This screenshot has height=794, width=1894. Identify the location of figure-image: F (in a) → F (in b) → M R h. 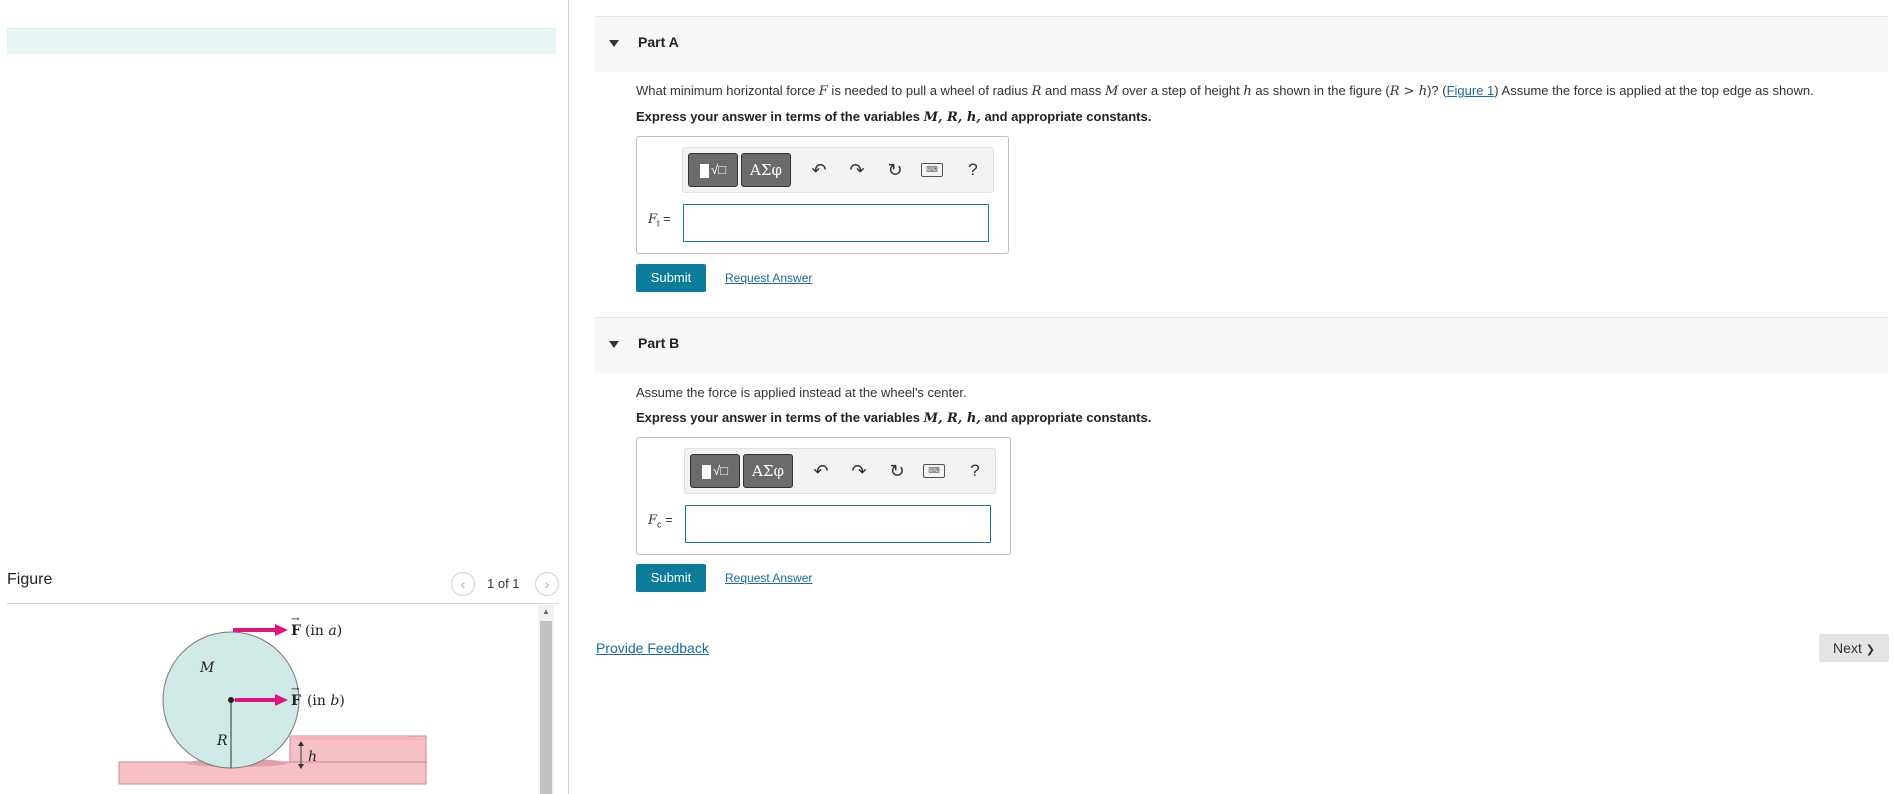
(272, 699).